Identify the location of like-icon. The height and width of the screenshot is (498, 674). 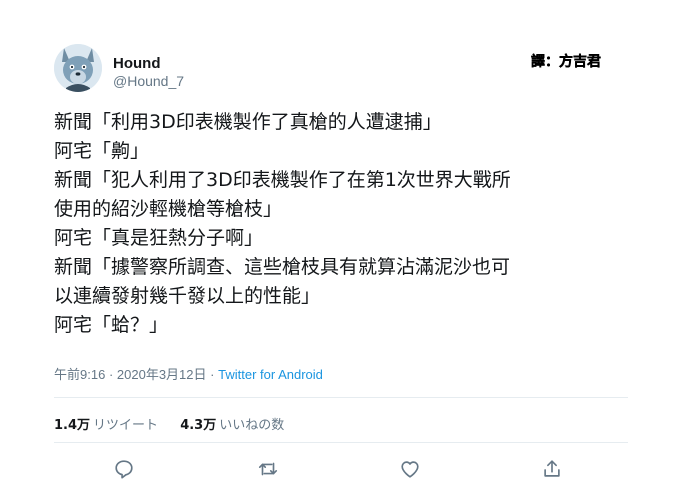
(410, 469).